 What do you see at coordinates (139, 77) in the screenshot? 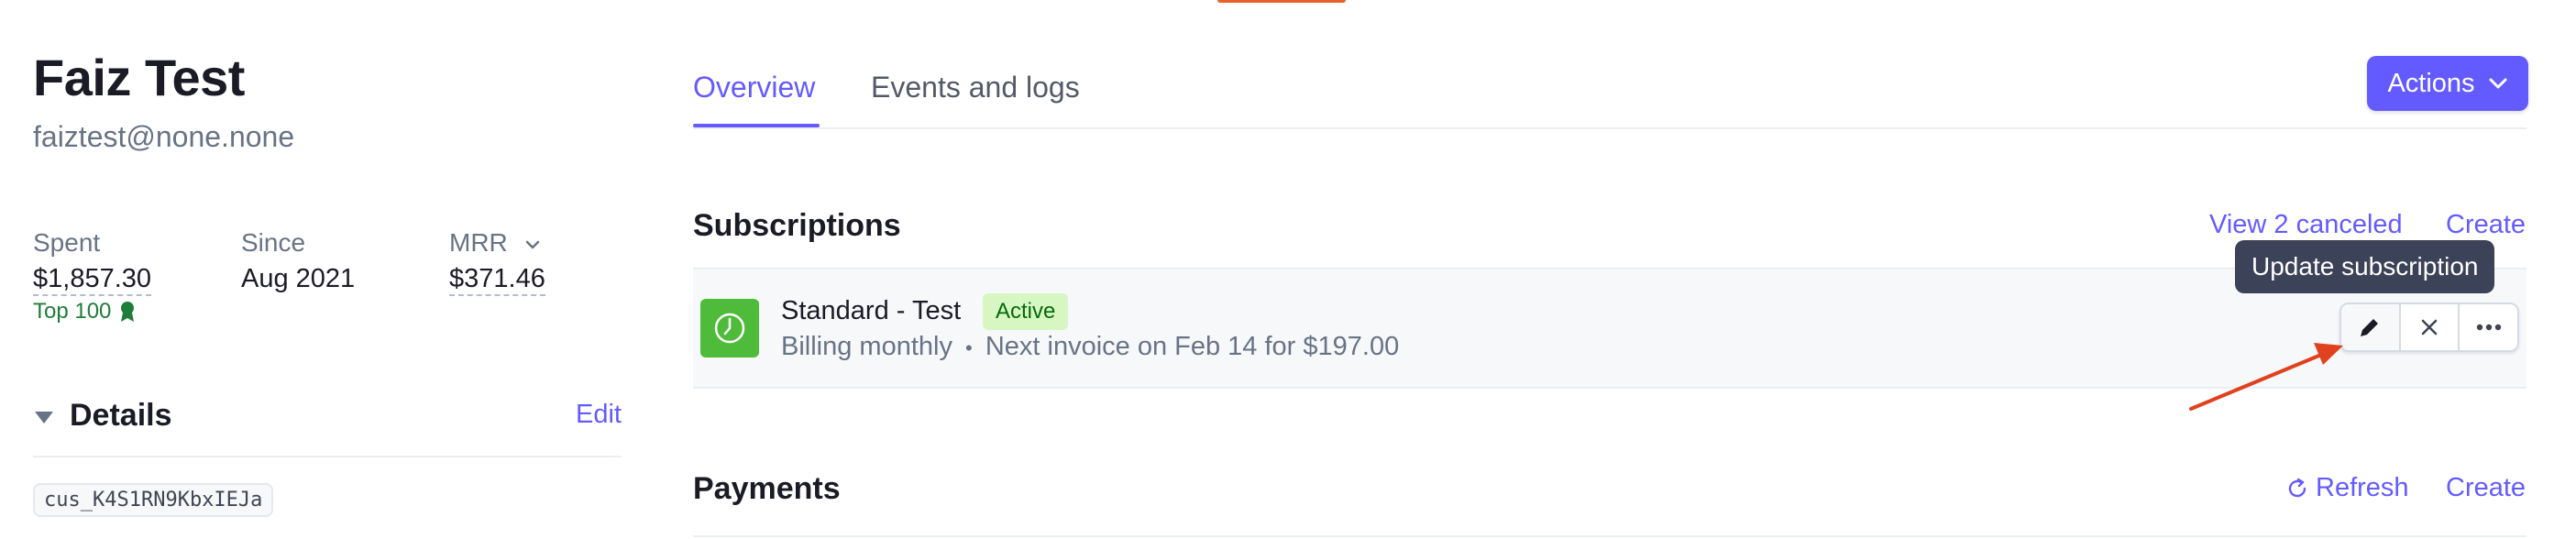
I see `customer-name: Faiz Test` at bounding box center [139, 77].